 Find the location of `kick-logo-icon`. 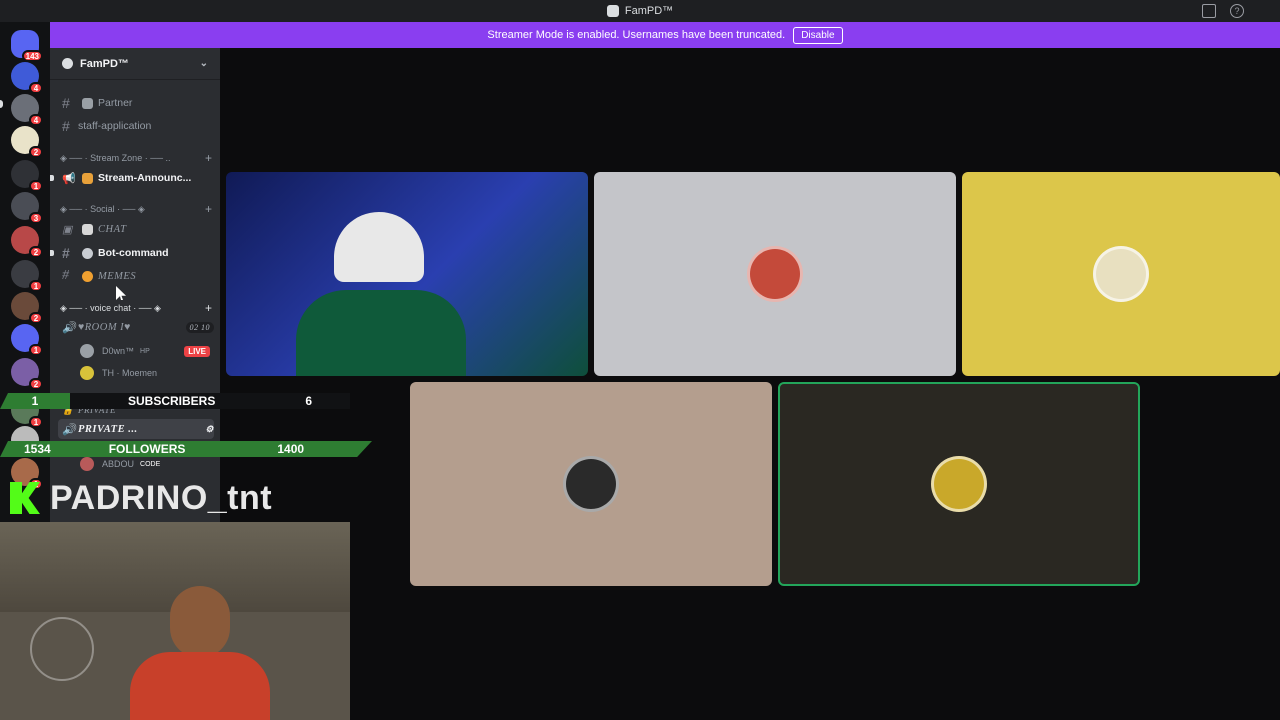

kick-logo-icon is located at coordinates (25, 498).